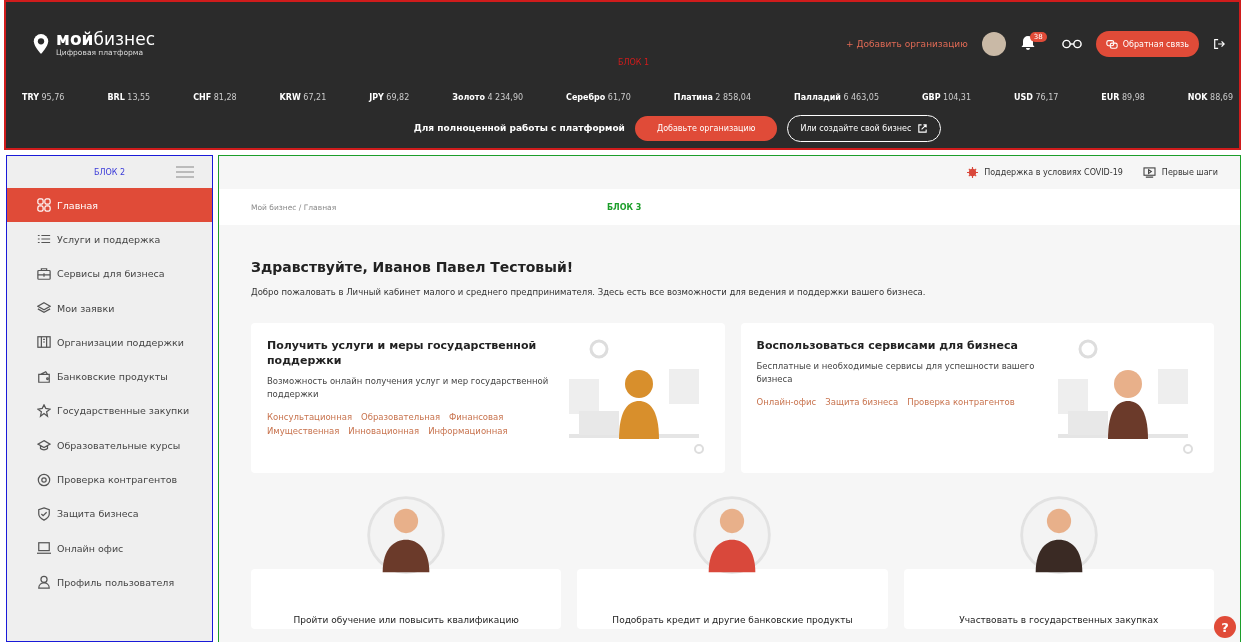 The width and height of the screenshot is (1245, 642). Describe the element at coordinates (389, 97) in the screenshot. I see `exchange-rate: JPY 69,82` at that location.